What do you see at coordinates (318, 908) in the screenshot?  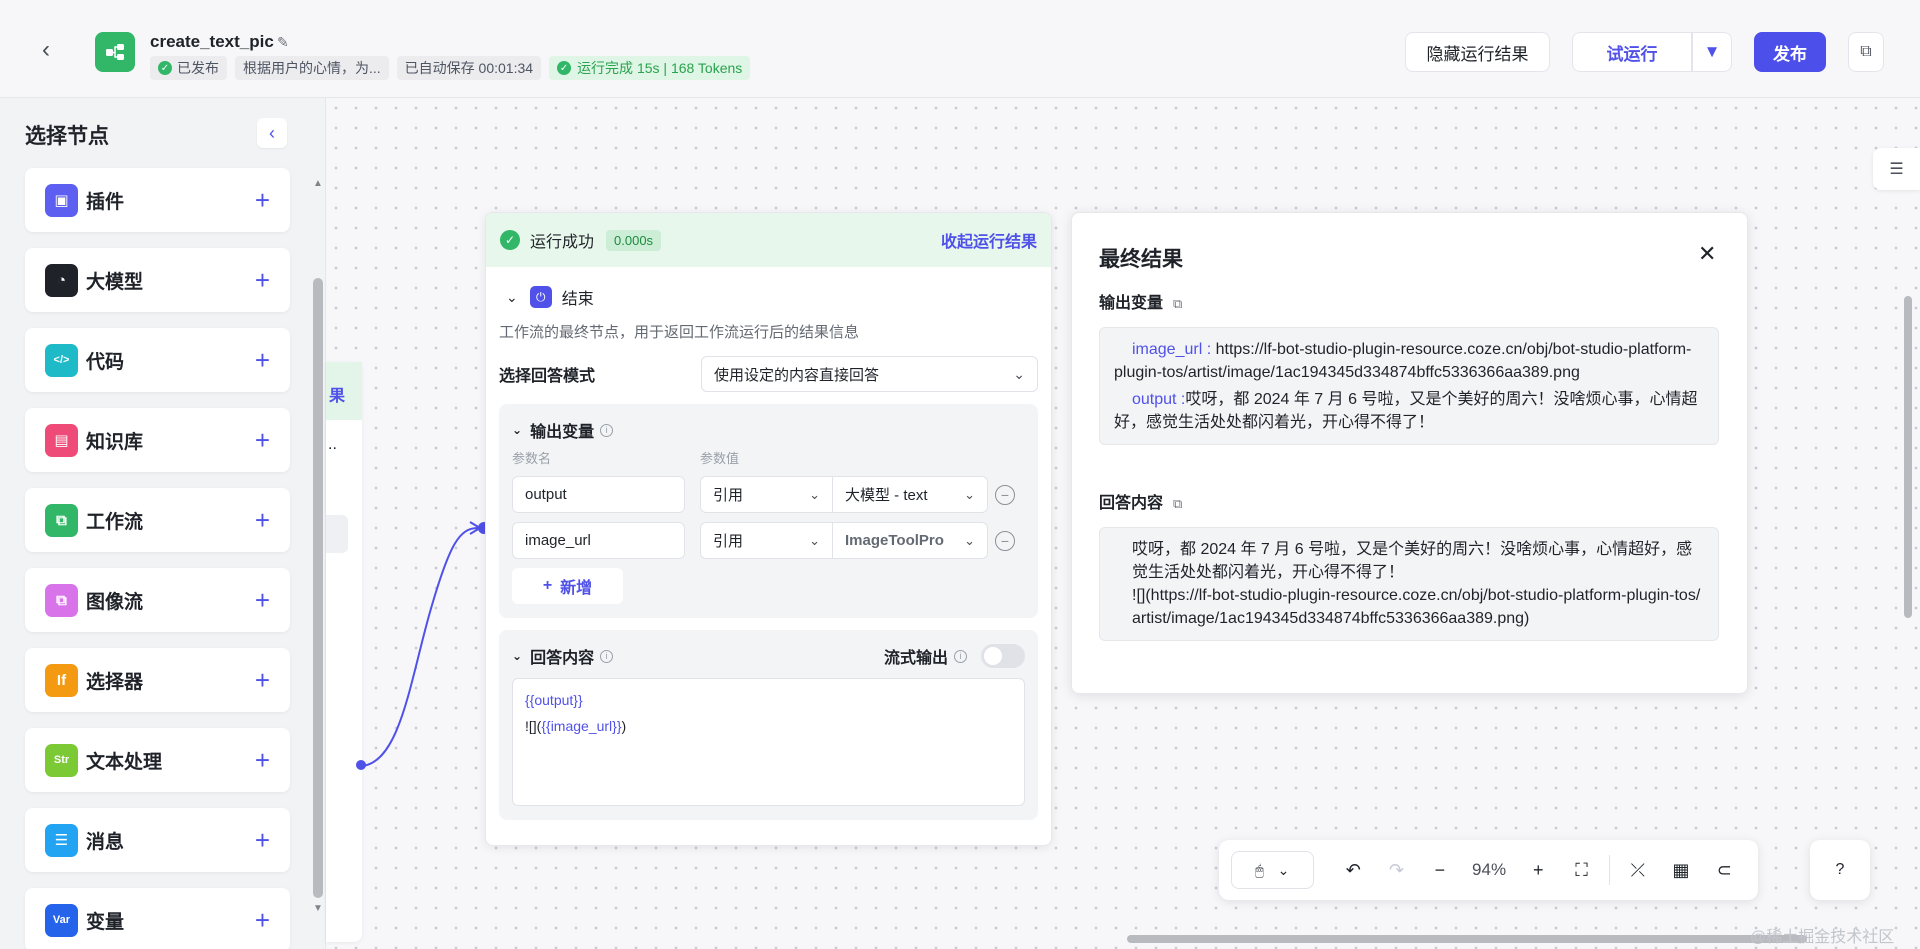 I see `scroll-down-icon: ▼` at bounding box center [318, 908].